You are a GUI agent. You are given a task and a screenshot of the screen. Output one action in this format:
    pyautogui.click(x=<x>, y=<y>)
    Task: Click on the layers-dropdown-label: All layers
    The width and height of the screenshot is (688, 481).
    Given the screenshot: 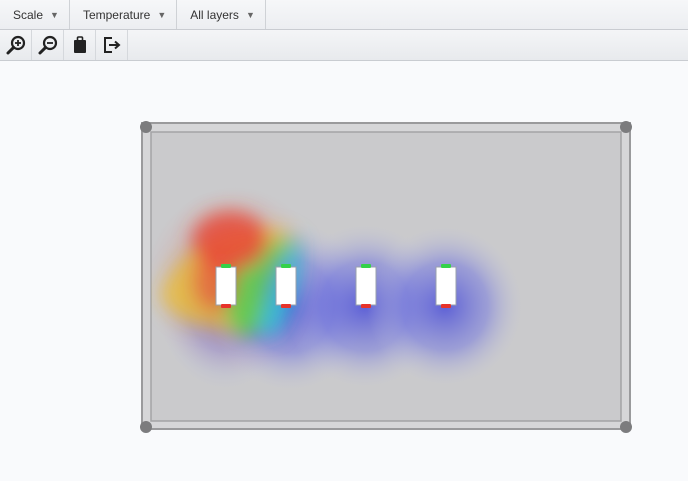 What is the action you would take?
    pyautogui.click(x=214, y=14)
    